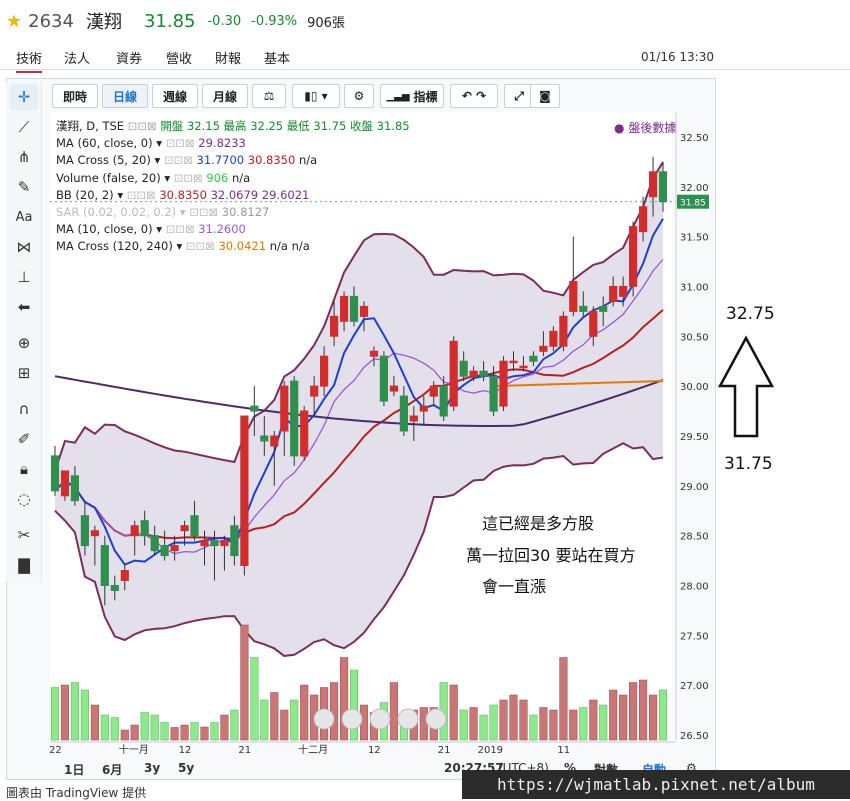 The height and width of the screenshot is (801, 850). I want to click on chart-toolbar: 即時 日線 週線 月線 ⚖ ▮▯ ▾ ⚙ ▁▃▅ 指標 ↶ ↷ ⤢ ◙, so click(380, 96).